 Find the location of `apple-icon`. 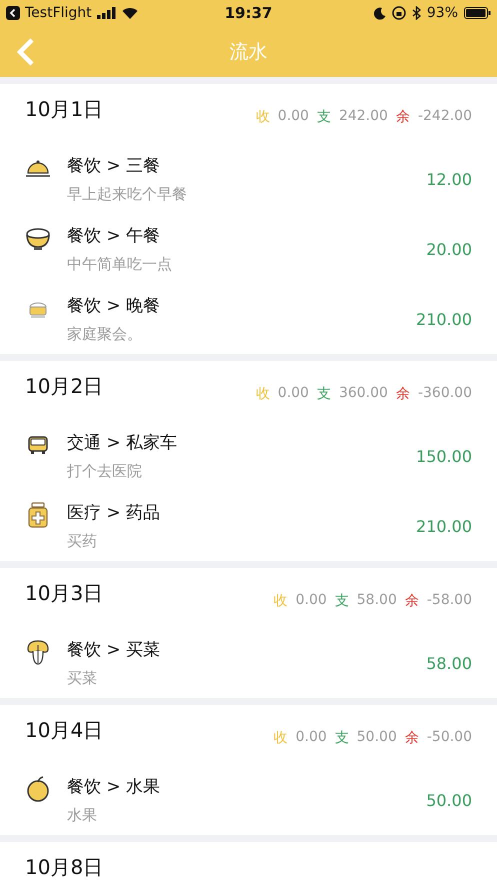

apple-icon is located at coordinates (38, 789).